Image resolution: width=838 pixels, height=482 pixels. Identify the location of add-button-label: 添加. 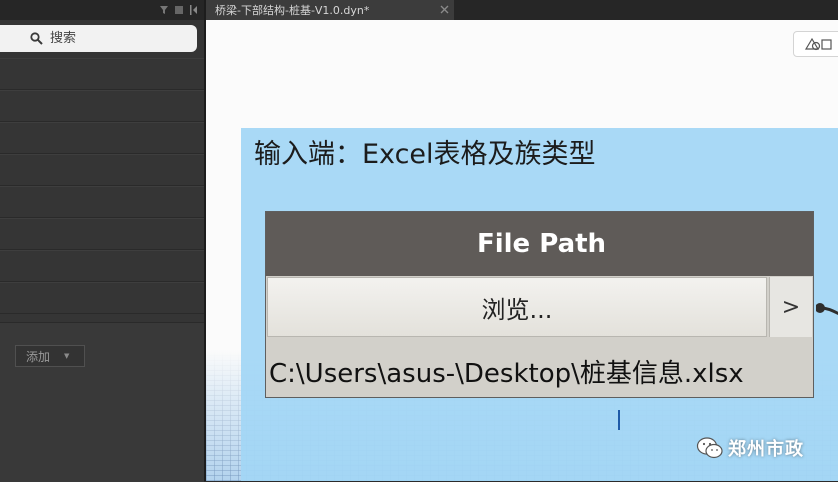
(38, 356).